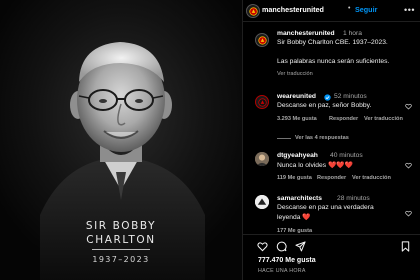 This screenshot has height=280, width=420. What do you see at coordinates (281, 246) in the screenshot?
I see `comment-icon` at bounding box center [281, 246].